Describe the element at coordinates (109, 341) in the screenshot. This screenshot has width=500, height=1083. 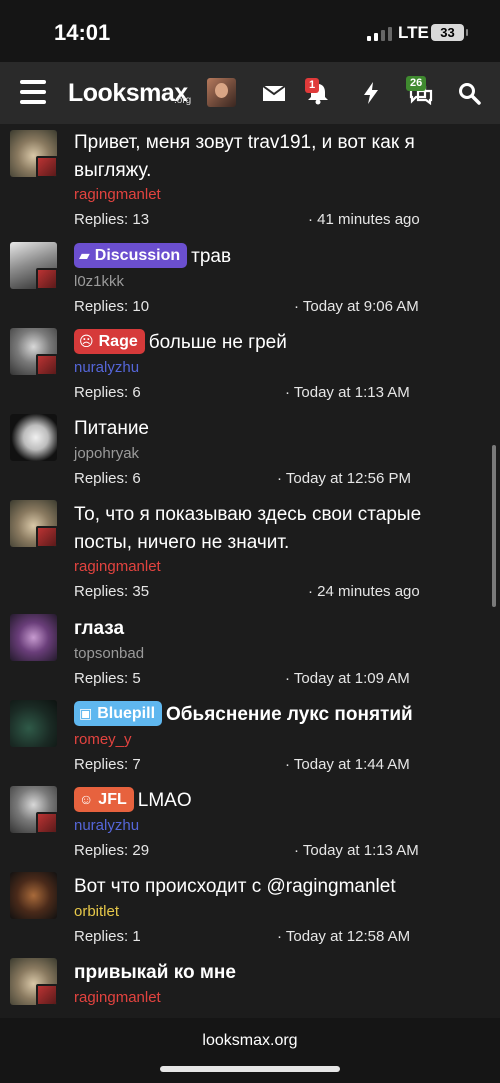
I see `prefix-rage: ☹ Rage` at that location.